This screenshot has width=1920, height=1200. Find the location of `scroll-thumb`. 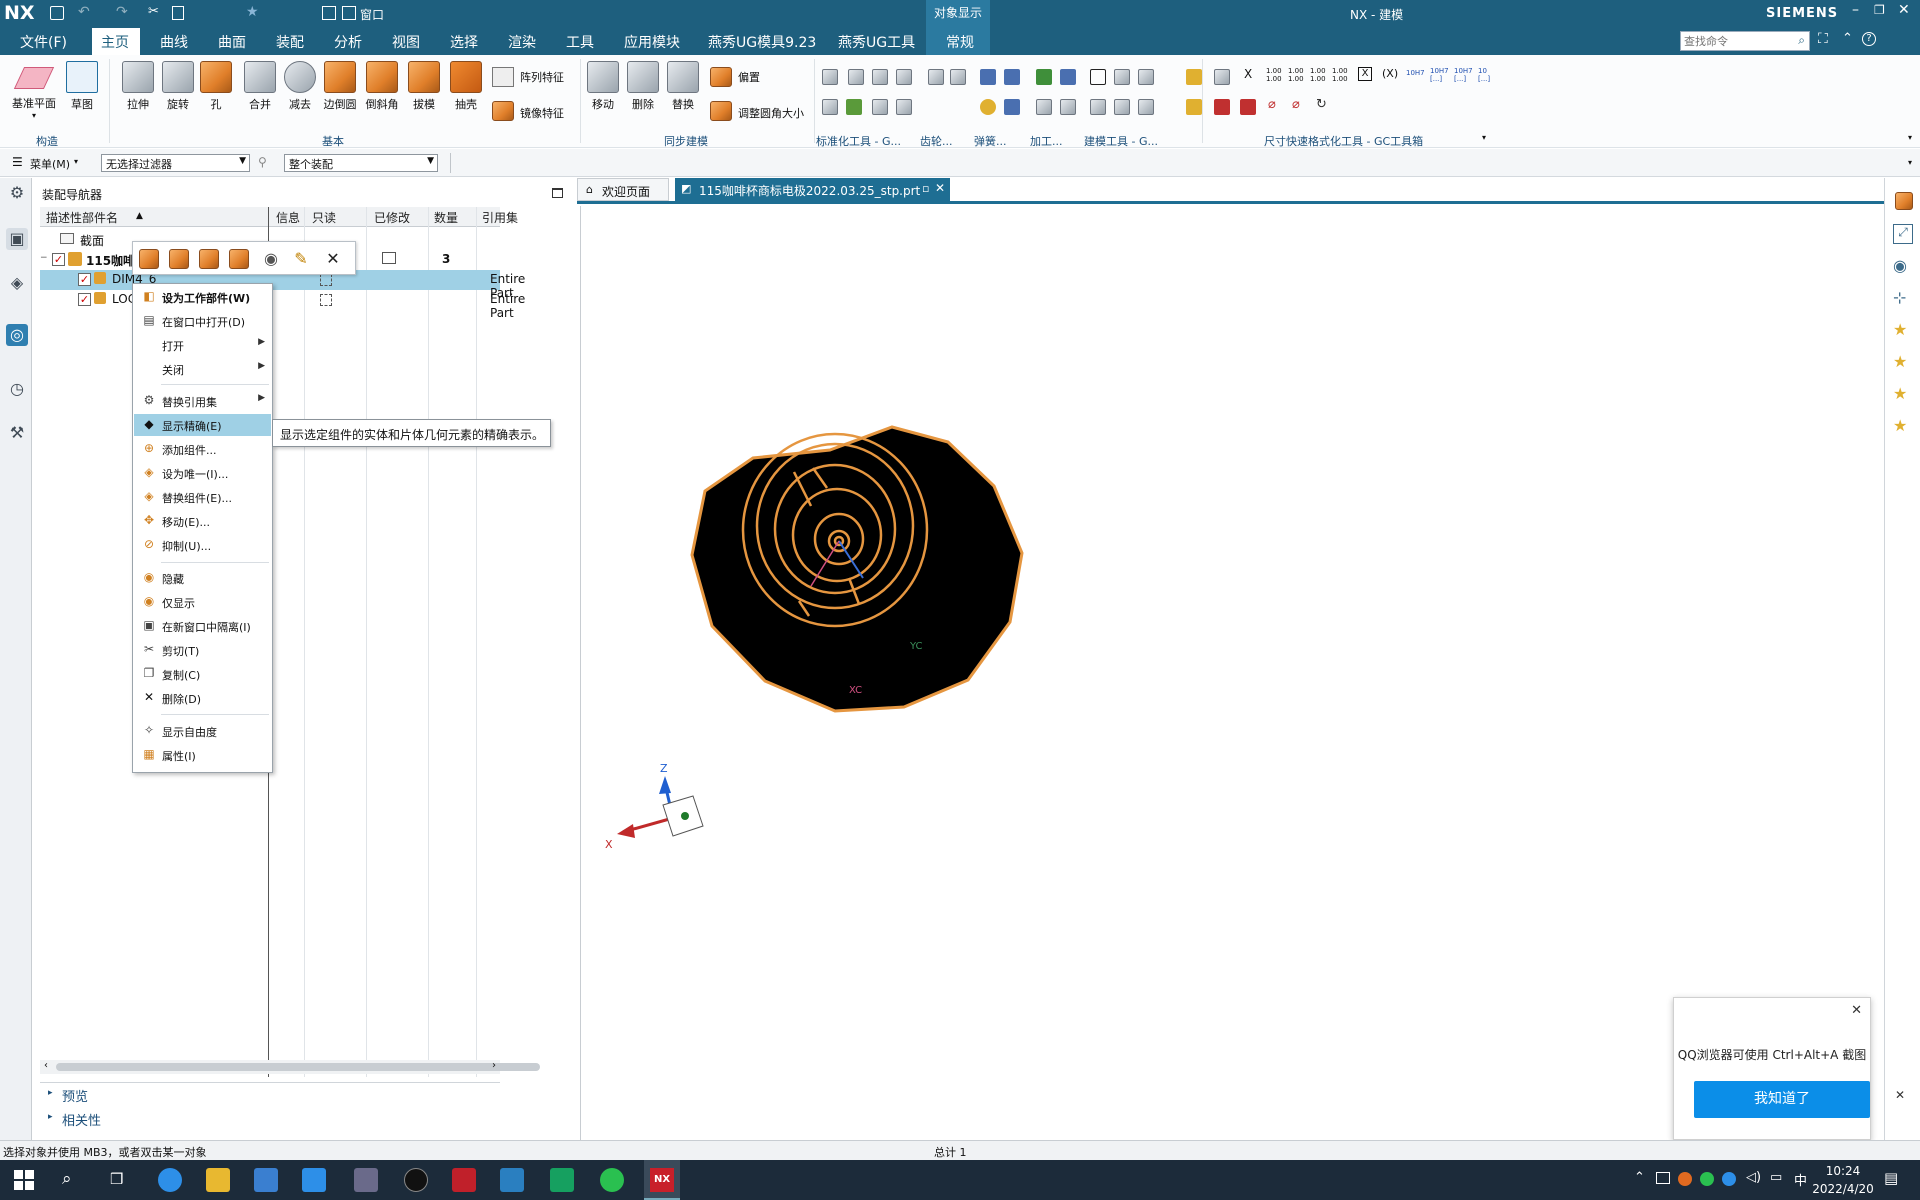

scroll-thumb is located at coordinates (298, 1067).